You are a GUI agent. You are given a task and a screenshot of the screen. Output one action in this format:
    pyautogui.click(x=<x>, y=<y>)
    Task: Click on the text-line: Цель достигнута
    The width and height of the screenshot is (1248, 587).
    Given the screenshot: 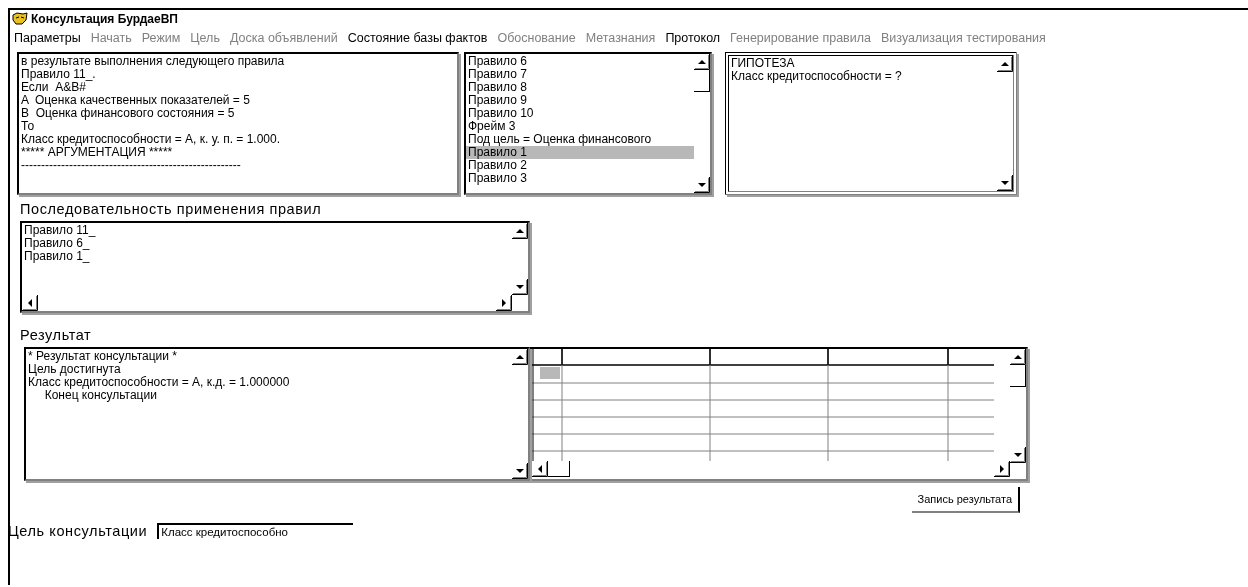 What is the action you would take?
    pyautogui.click(x=74, y=369)
    